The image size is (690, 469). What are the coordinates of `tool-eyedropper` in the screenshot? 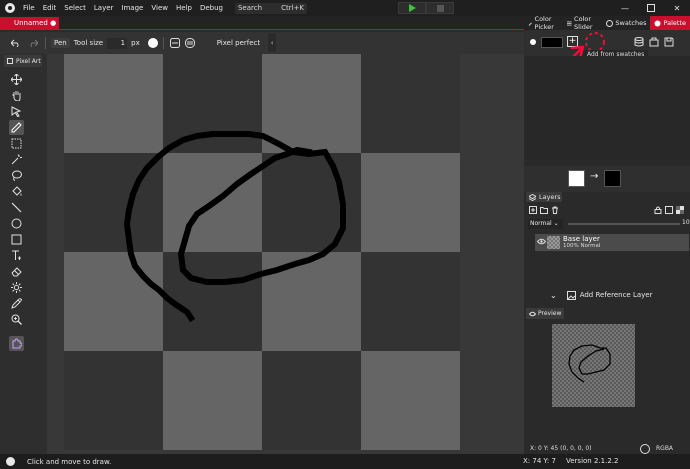 It's located at (16, 303).